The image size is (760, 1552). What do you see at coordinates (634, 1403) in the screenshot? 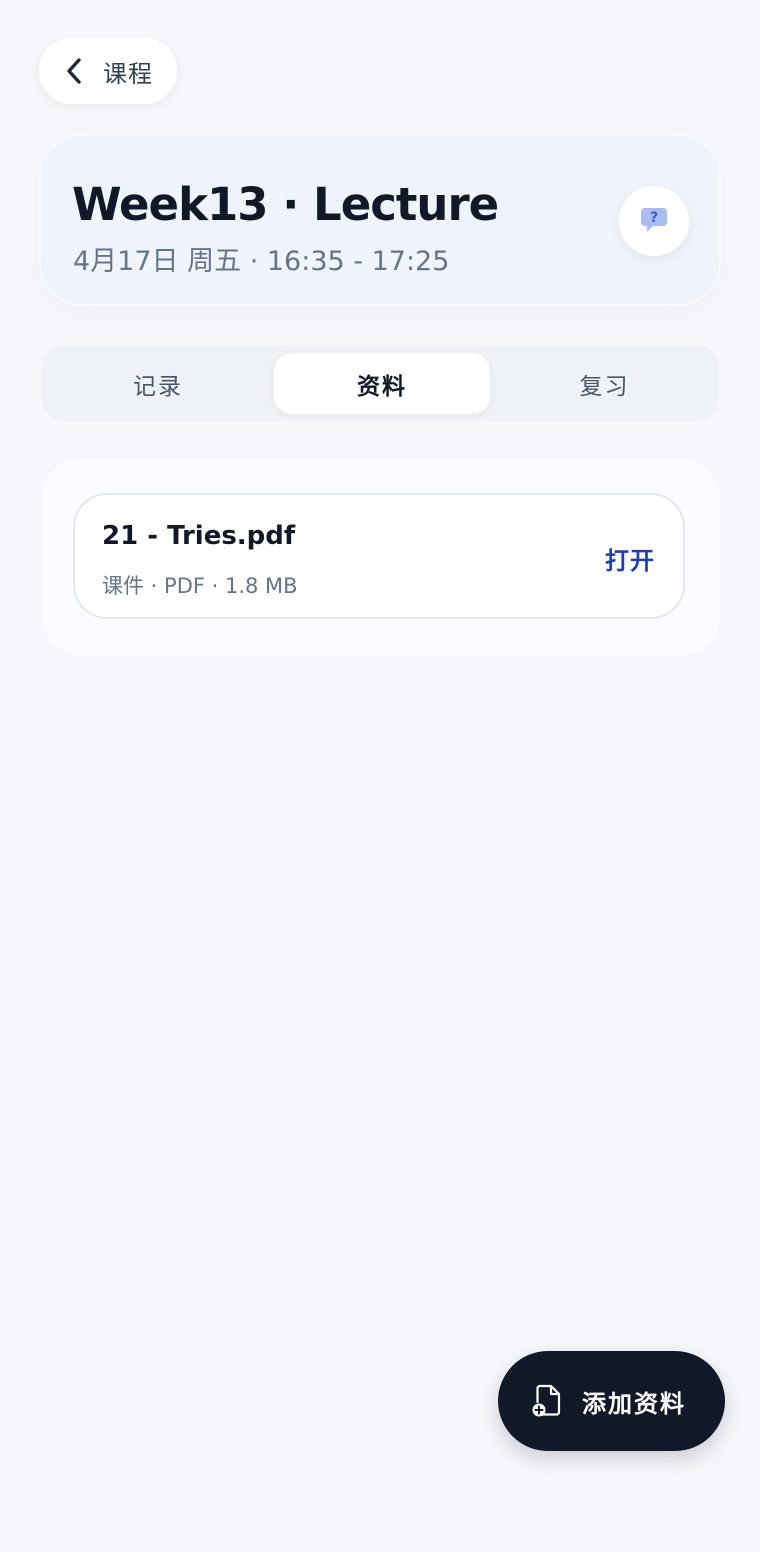
I see `add-material-label: 添加资料` at bounding box center [634, 1403].